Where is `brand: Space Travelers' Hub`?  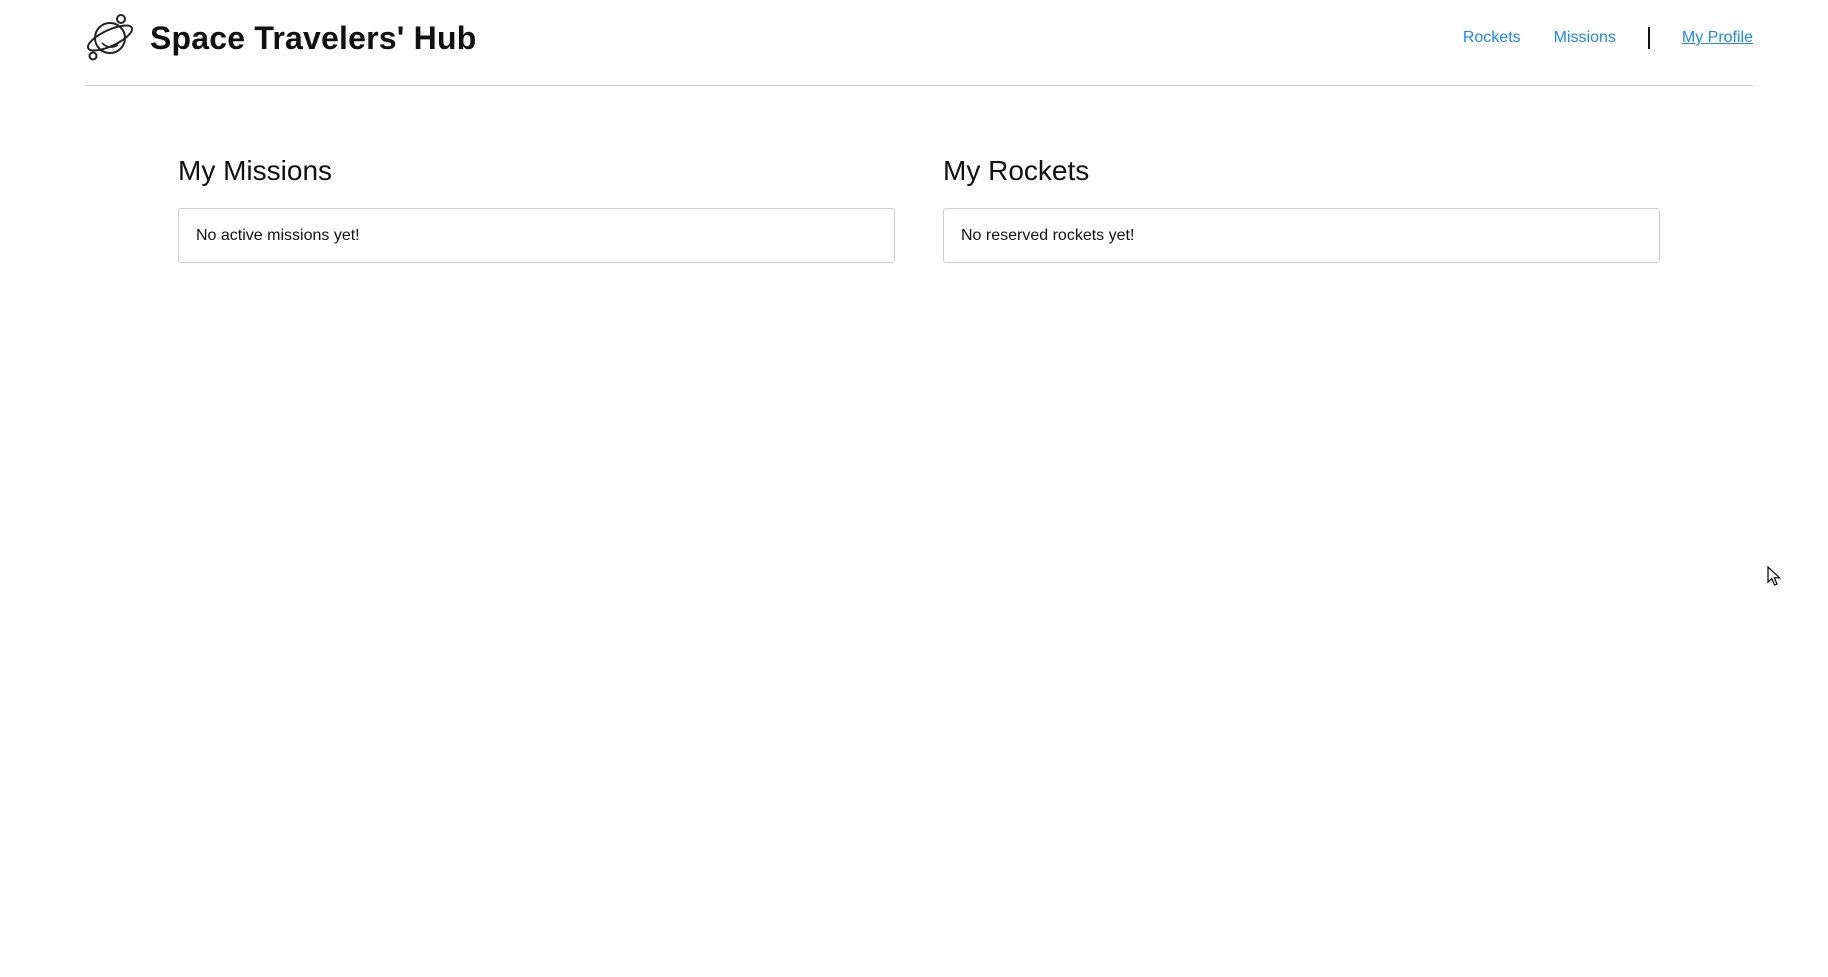
brand: Space Travelers' Hub is located at coordinates (280, 38).